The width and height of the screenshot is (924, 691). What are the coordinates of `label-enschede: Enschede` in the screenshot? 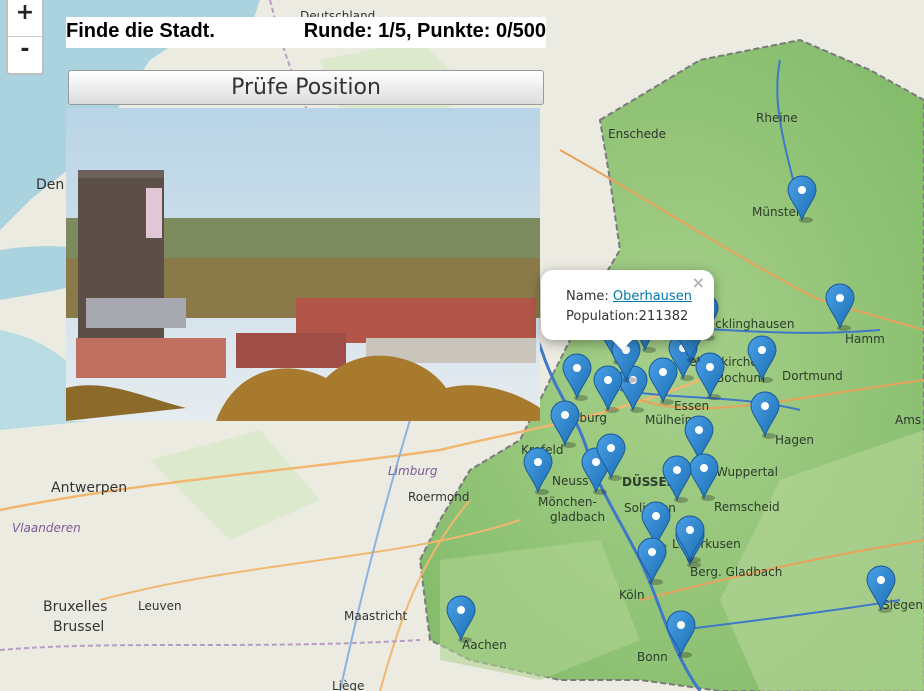 It's located at (637, 134).